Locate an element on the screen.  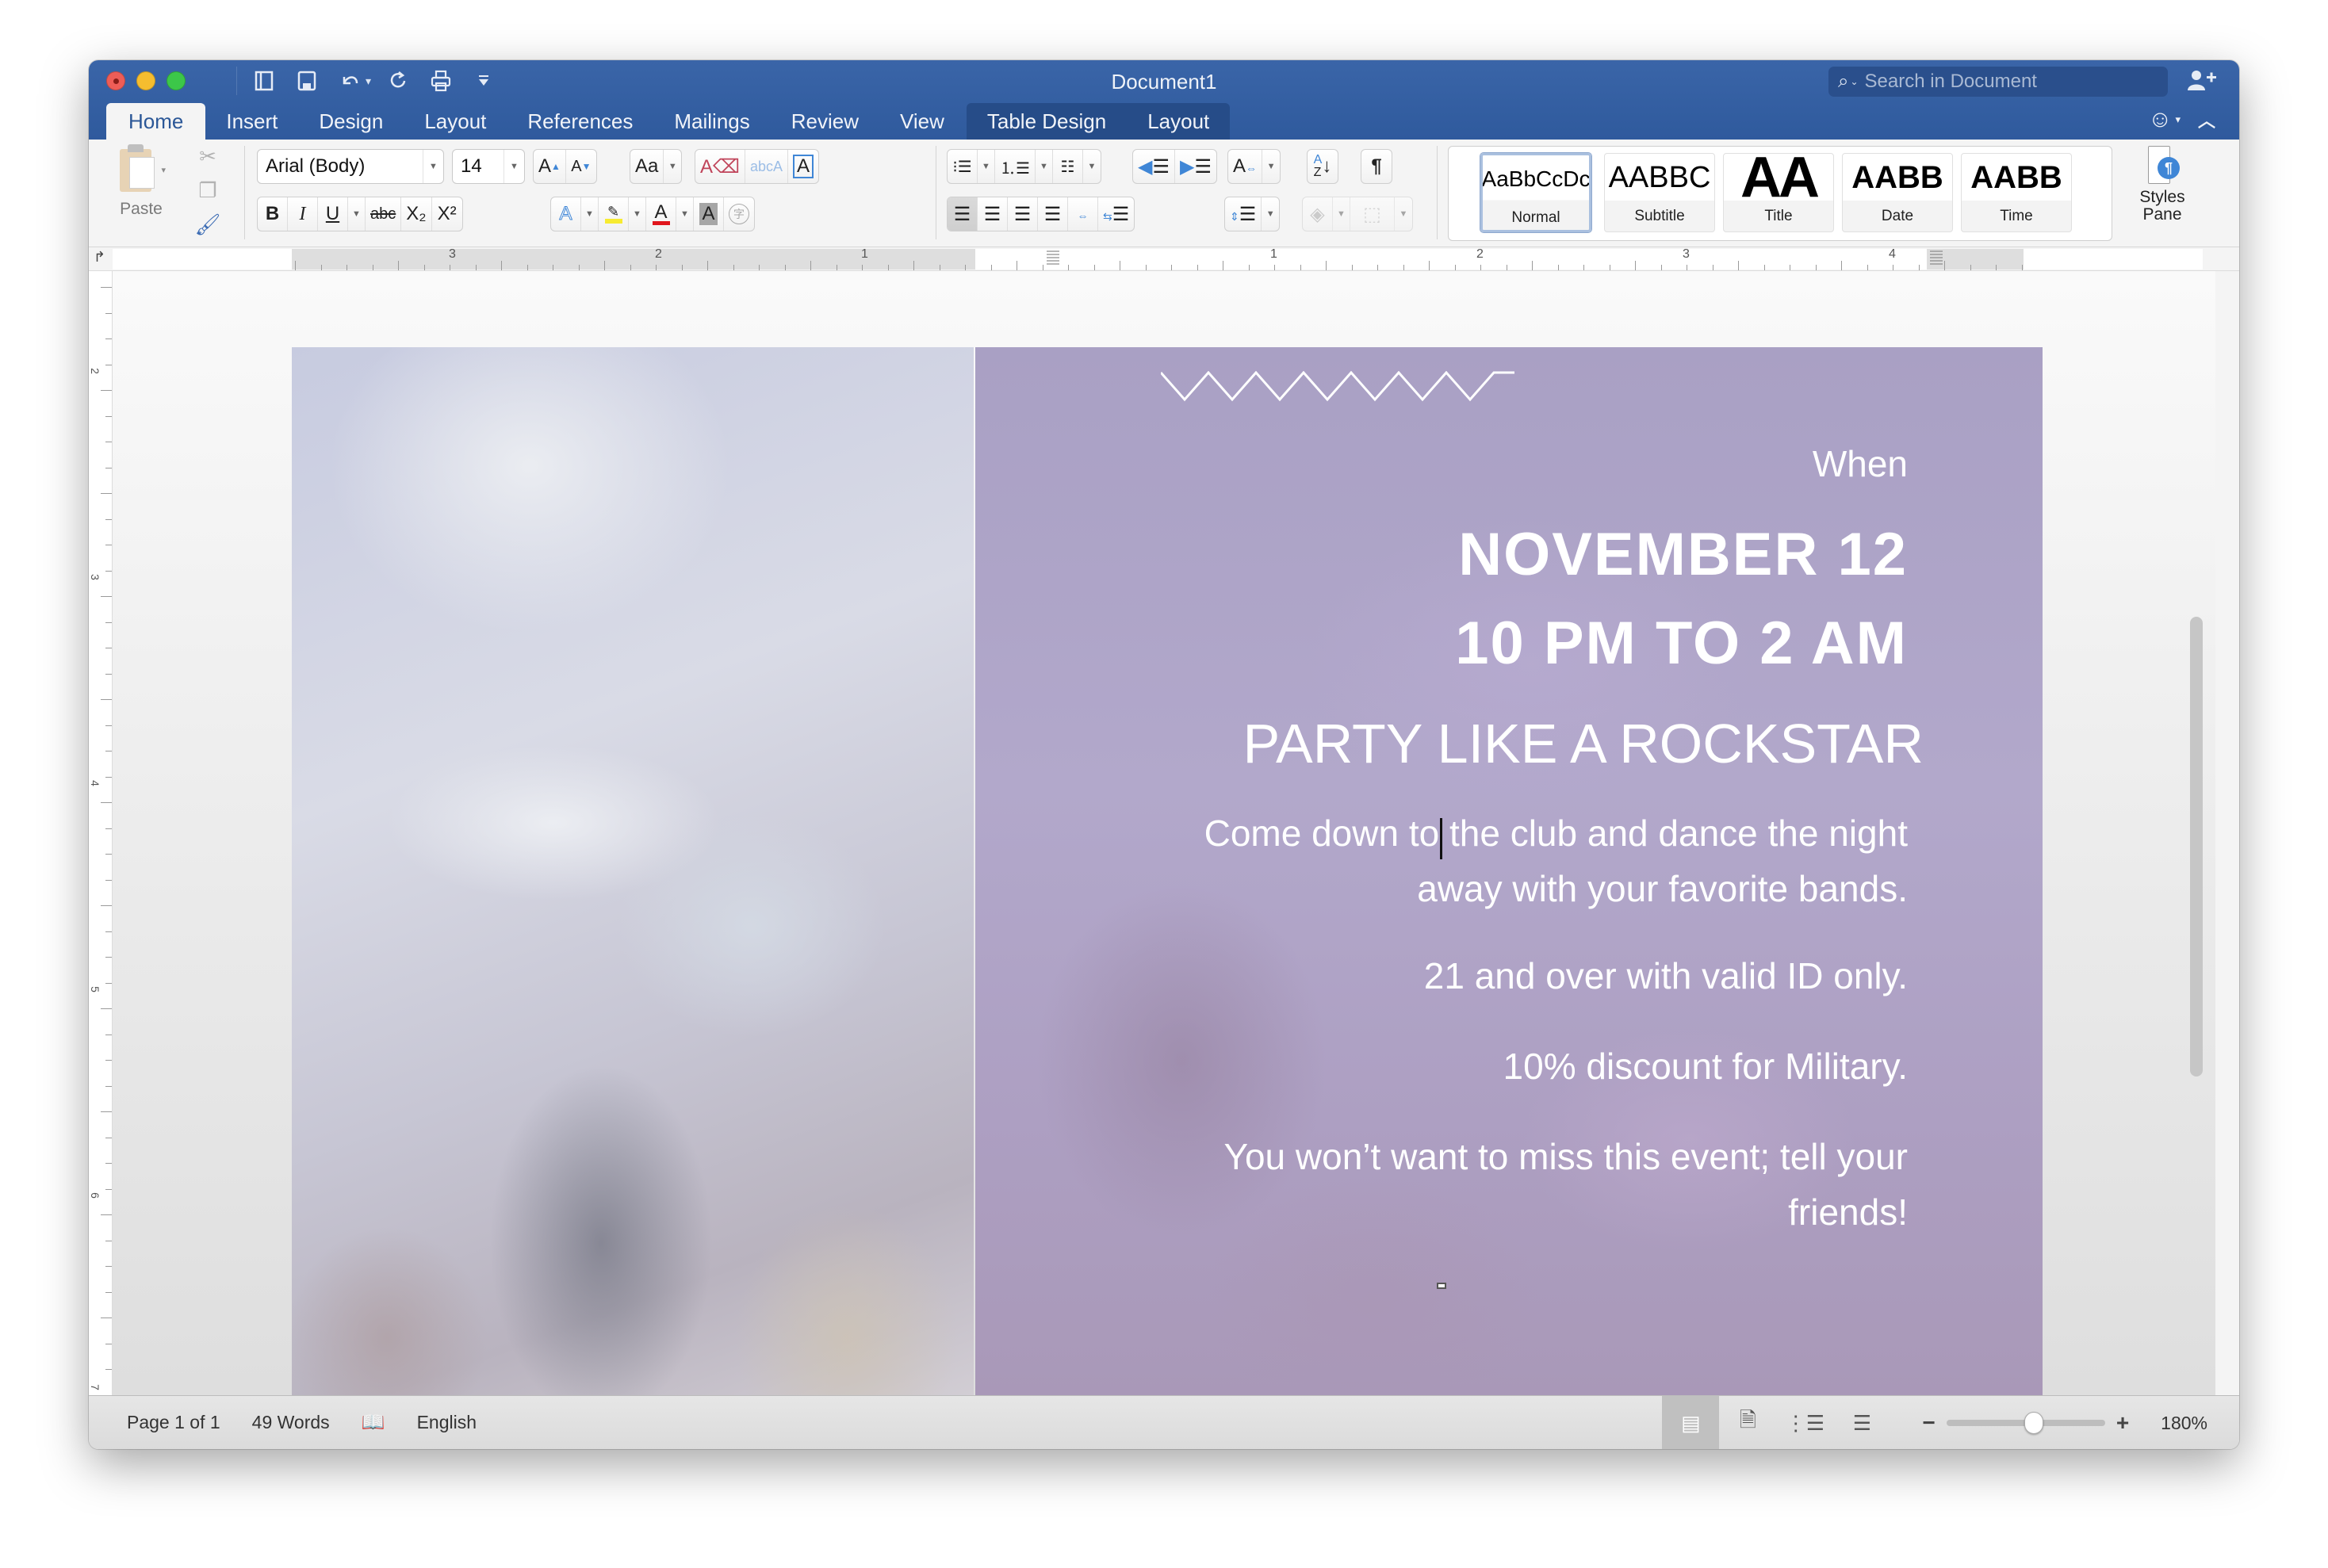
subscript-button: X₂ is located at coordinates (416, 214).